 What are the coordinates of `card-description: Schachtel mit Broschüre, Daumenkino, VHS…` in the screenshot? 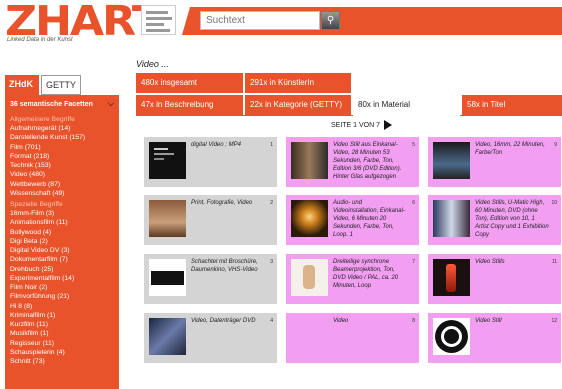 It's located at (224, 266).